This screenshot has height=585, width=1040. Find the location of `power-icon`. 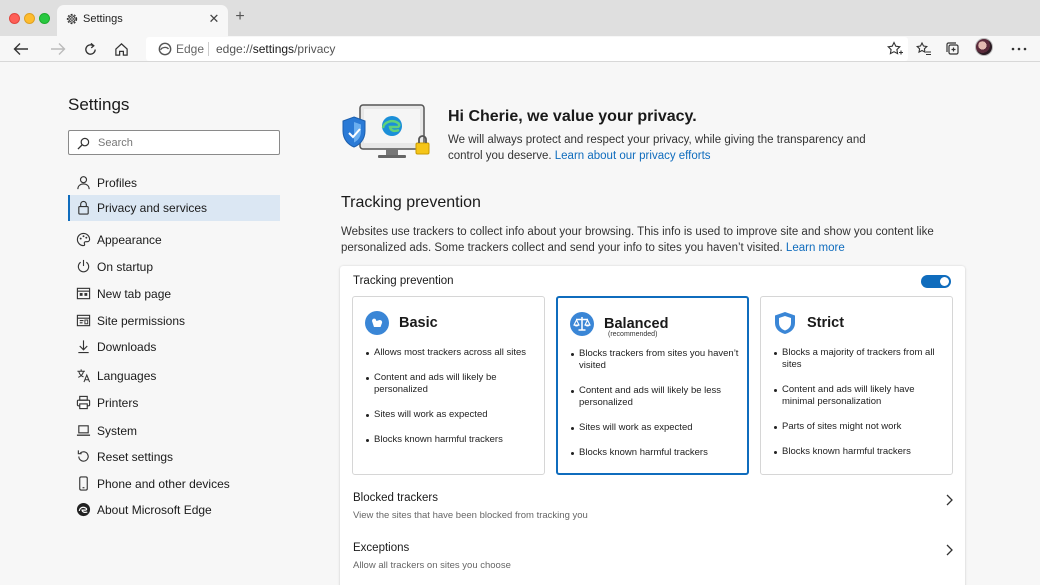

power-icon is located at coordinates (83, 266).